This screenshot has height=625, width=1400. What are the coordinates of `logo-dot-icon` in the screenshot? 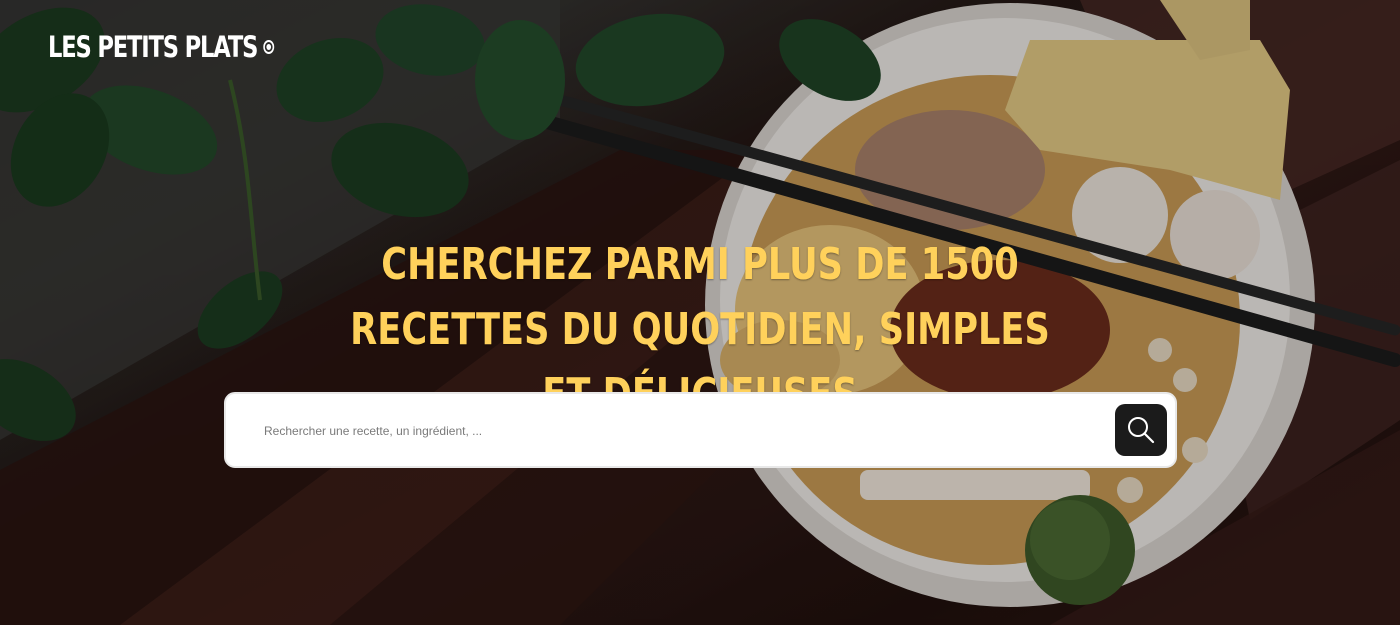 It's located at (269, 47).